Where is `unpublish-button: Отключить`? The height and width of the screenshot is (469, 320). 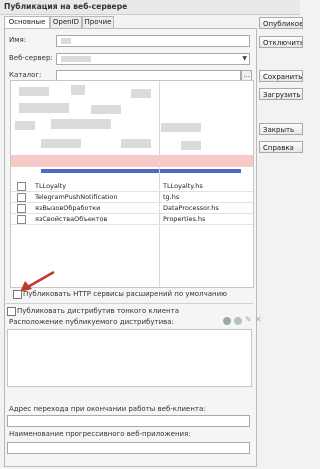 unpublish-button: Отключить is located at coordinates (281, 42).